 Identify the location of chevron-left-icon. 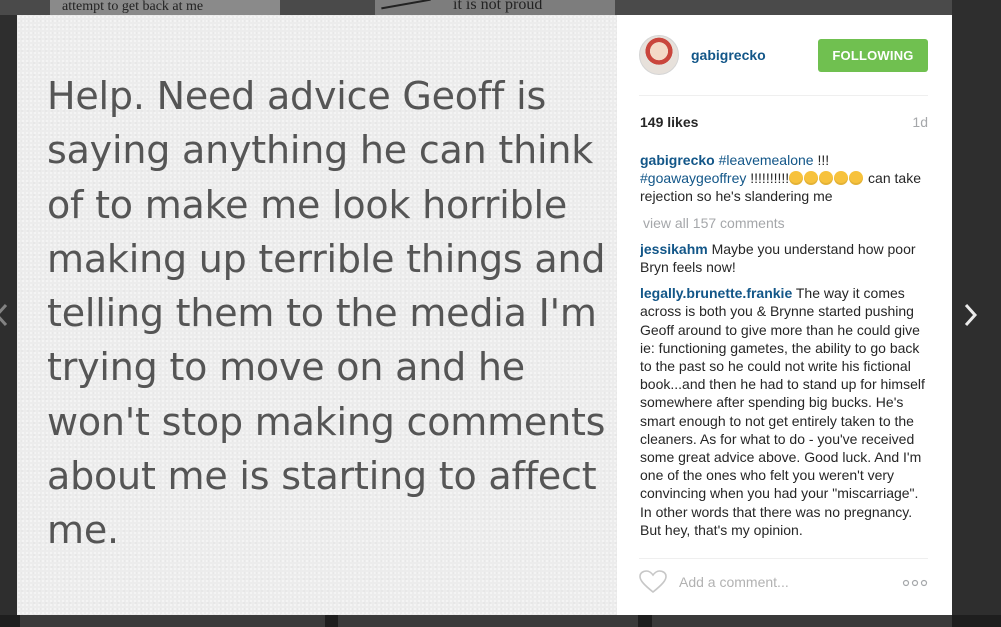
(6, 315).